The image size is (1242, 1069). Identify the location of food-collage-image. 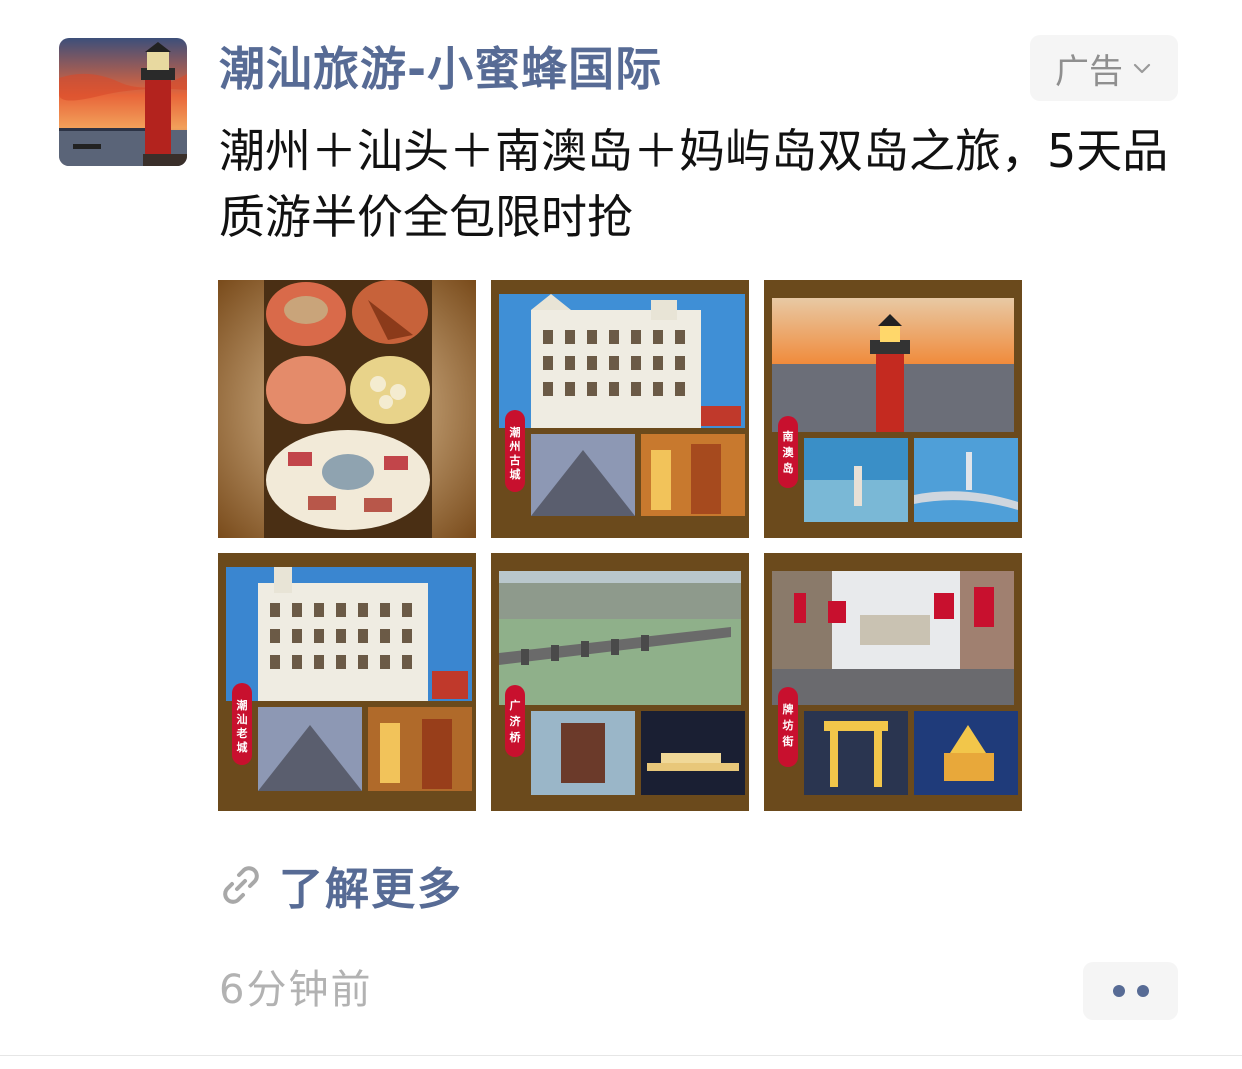
(347, 409).